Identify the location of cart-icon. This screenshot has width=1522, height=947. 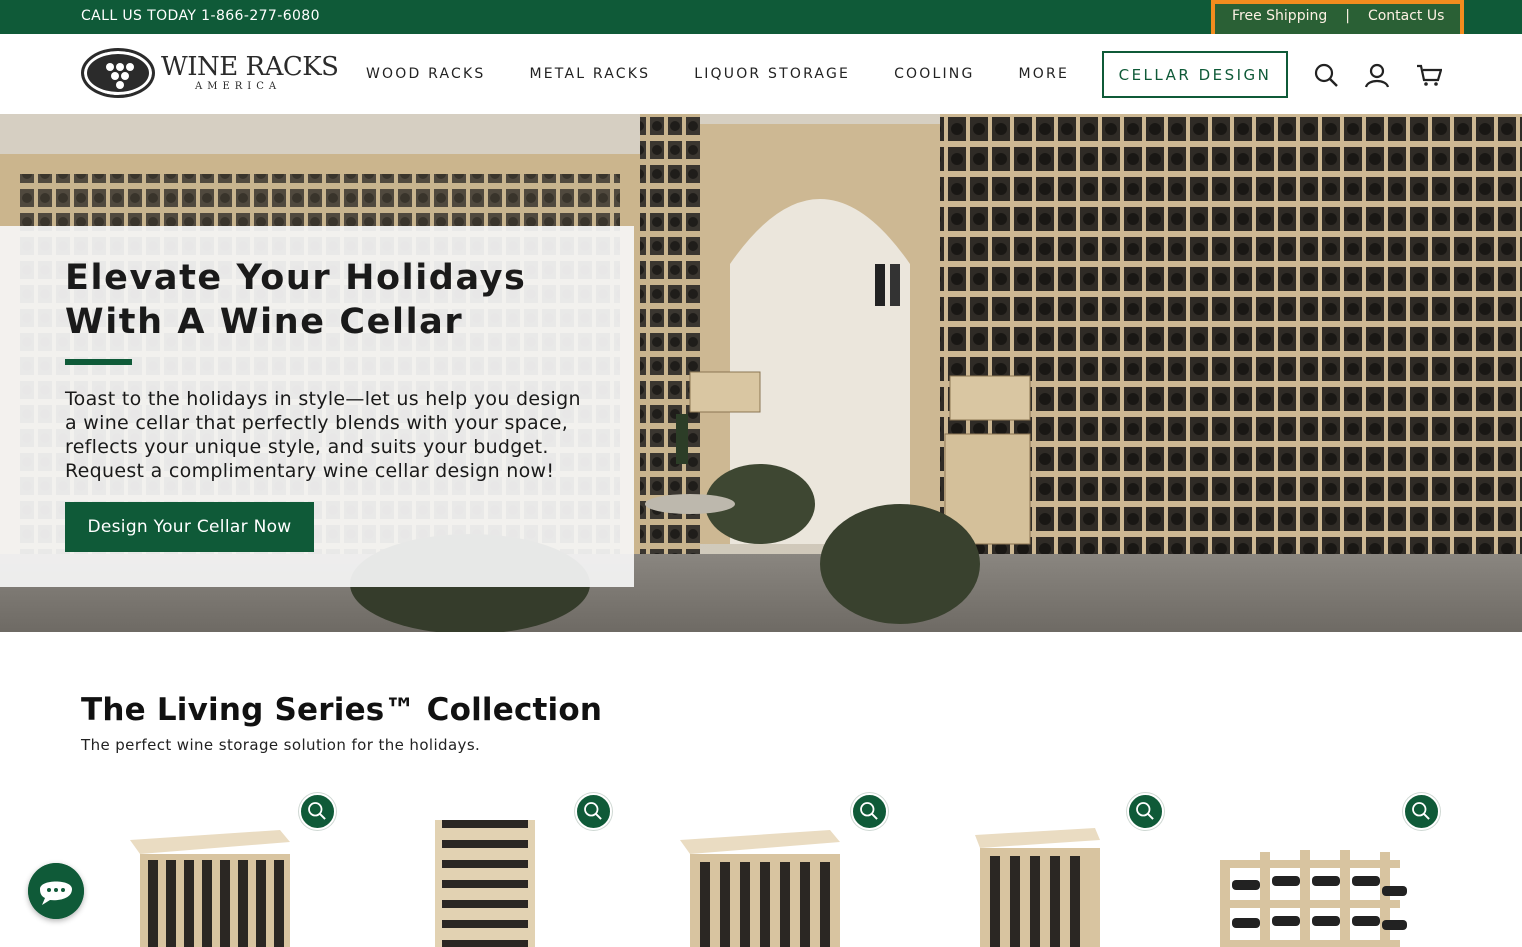
(1429, 75).